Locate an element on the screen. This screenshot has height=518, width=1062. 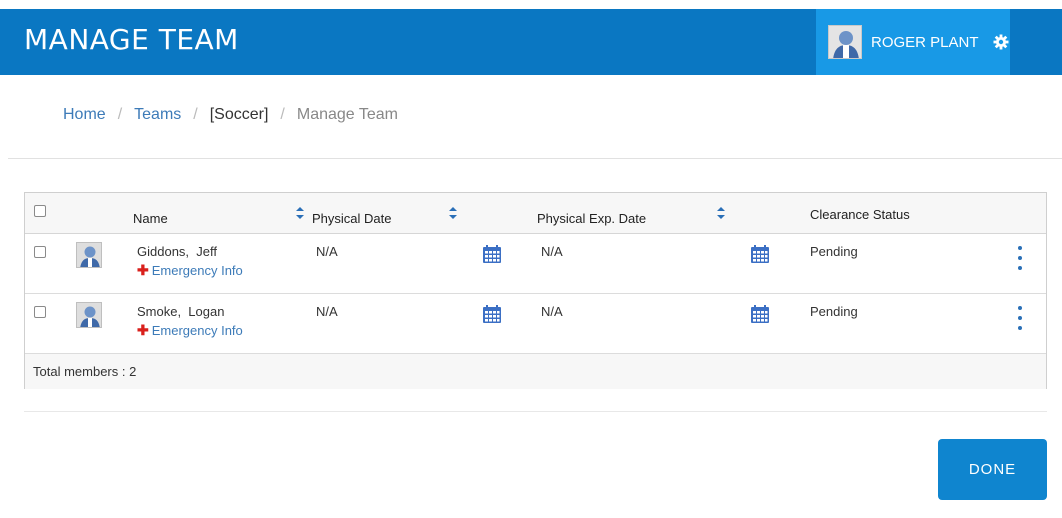
member-name: Smoke, Logan is located at coordinates (181, 311).